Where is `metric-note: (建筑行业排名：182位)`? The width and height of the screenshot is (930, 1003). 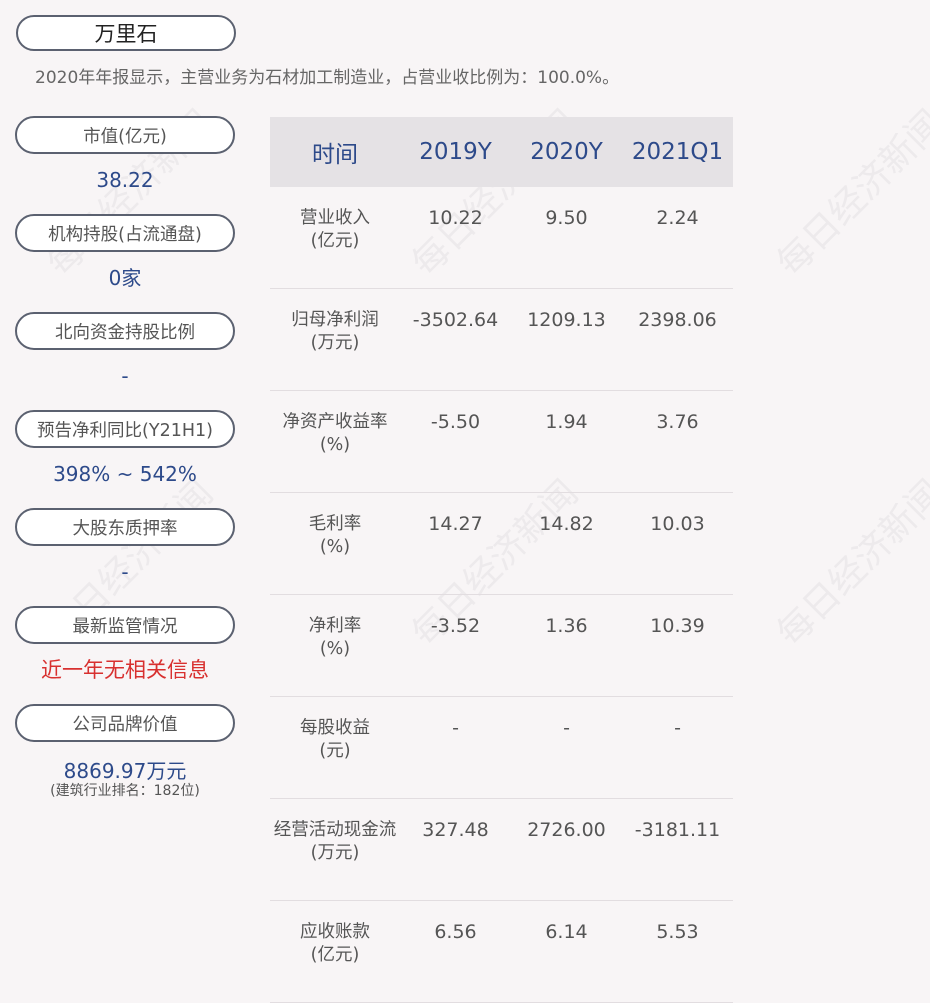
metric-note: (建筑行业排名：182位) is located at coordinates (125, 791).